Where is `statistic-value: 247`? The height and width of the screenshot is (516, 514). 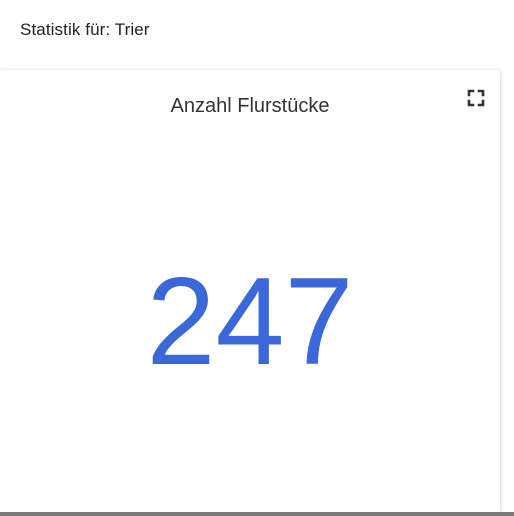 statistic-value: 247 is located at coordinates (250, 322).